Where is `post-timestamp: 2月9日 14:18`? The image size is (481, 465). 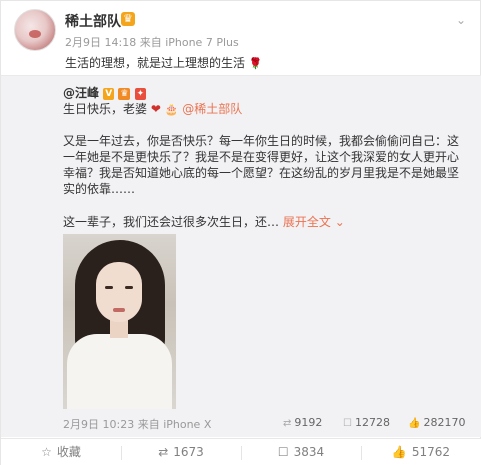
post-timestamp: 2月9日 14:18 is located at coordinates (100, 42).